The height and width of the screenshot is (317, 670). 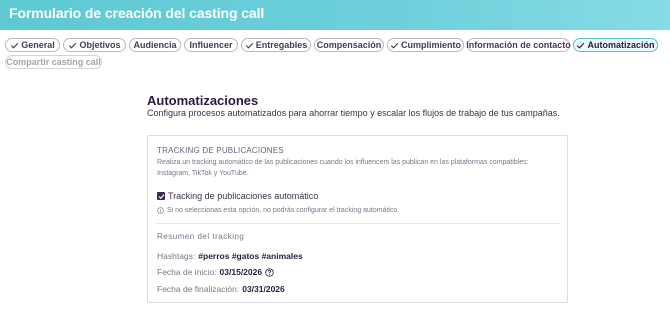 I want to click on start-date-label: Fecha de inicio:, so click(x=187, y=272).